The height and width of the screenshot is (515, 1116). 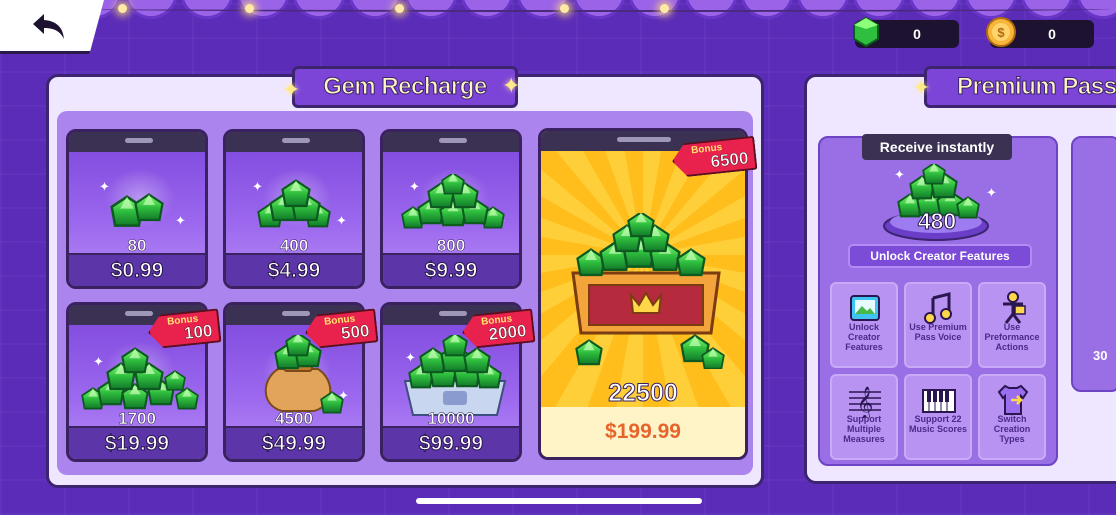 I want to click on bonus-value: 6500, so click(x=729, y=160).